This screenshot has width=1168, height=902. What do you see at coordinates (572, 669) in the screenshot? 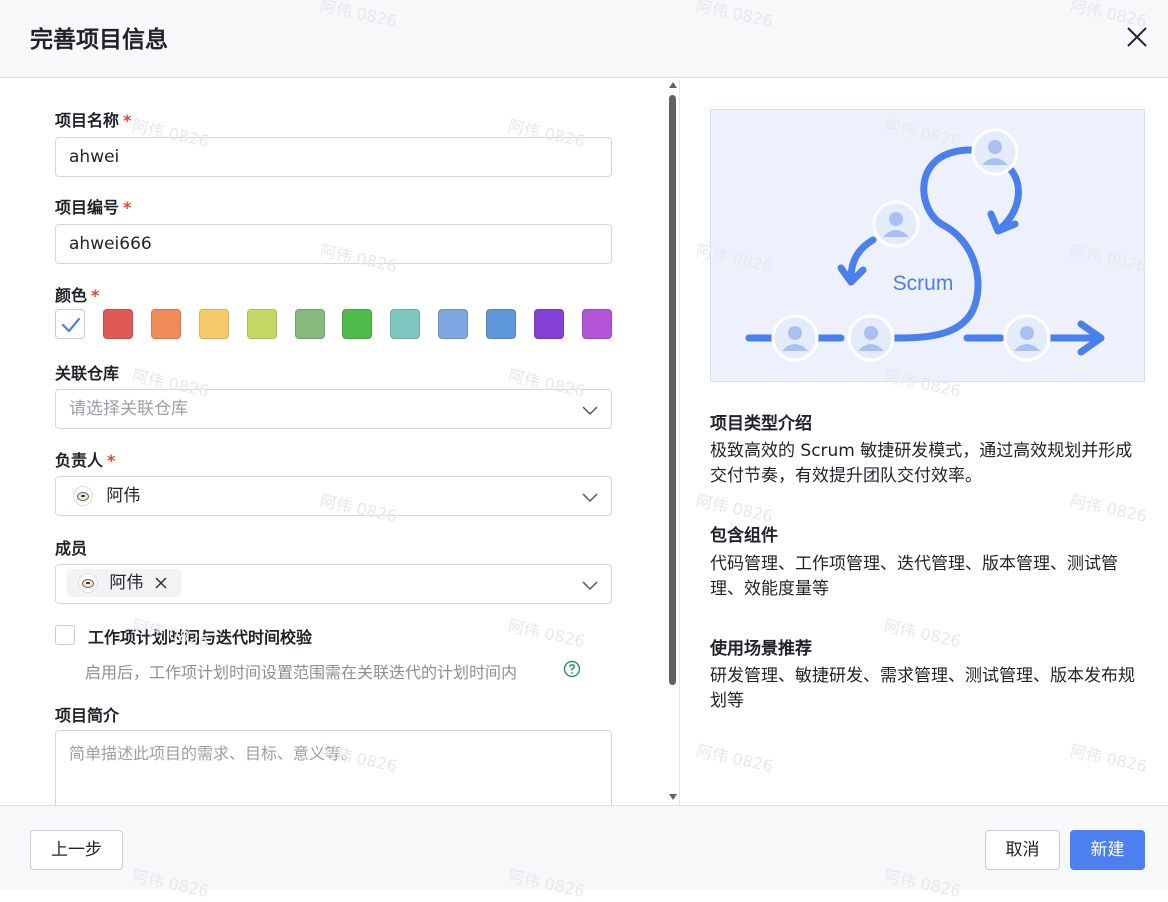
I see `help-icon` at bounding box center [572, 669].